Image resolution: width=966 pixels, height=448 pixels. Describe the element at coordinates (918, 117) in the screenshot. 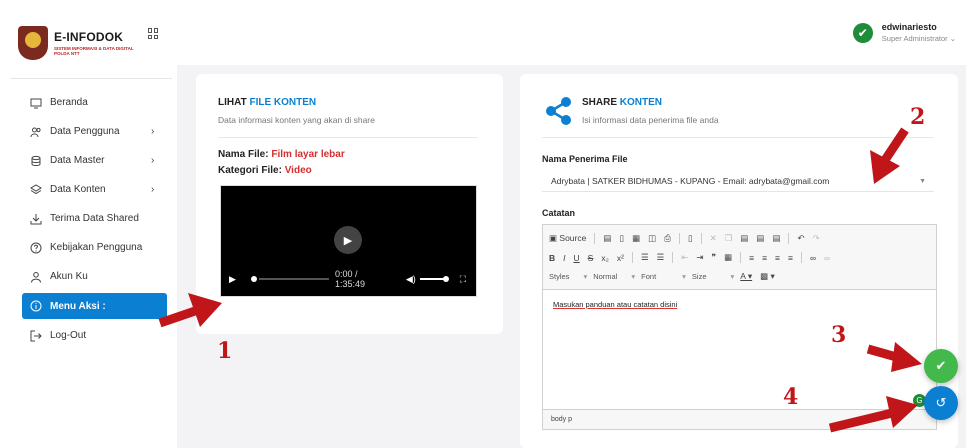

I see `annotation-number-2: 2` at that location.